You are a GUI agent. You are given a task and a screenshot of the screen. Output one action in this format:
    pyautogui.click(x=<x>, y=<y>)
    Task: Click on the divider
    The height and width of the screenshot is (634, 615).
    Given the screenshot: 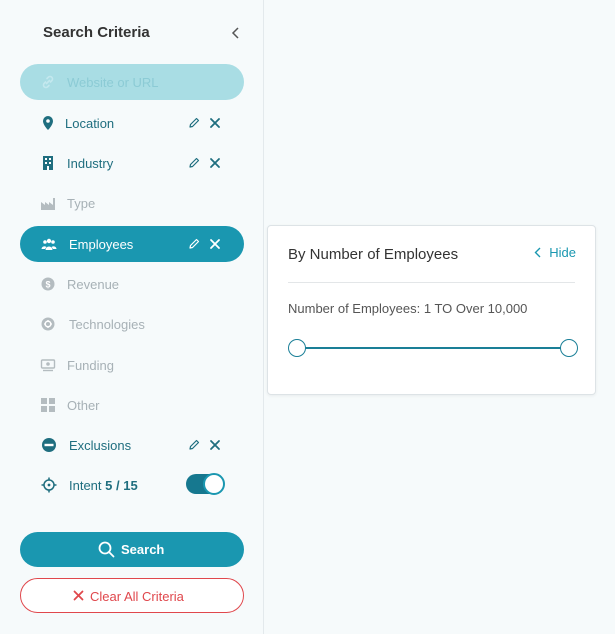 What is the action you would take?
    pyautogui.click(x=431, y=282)
    